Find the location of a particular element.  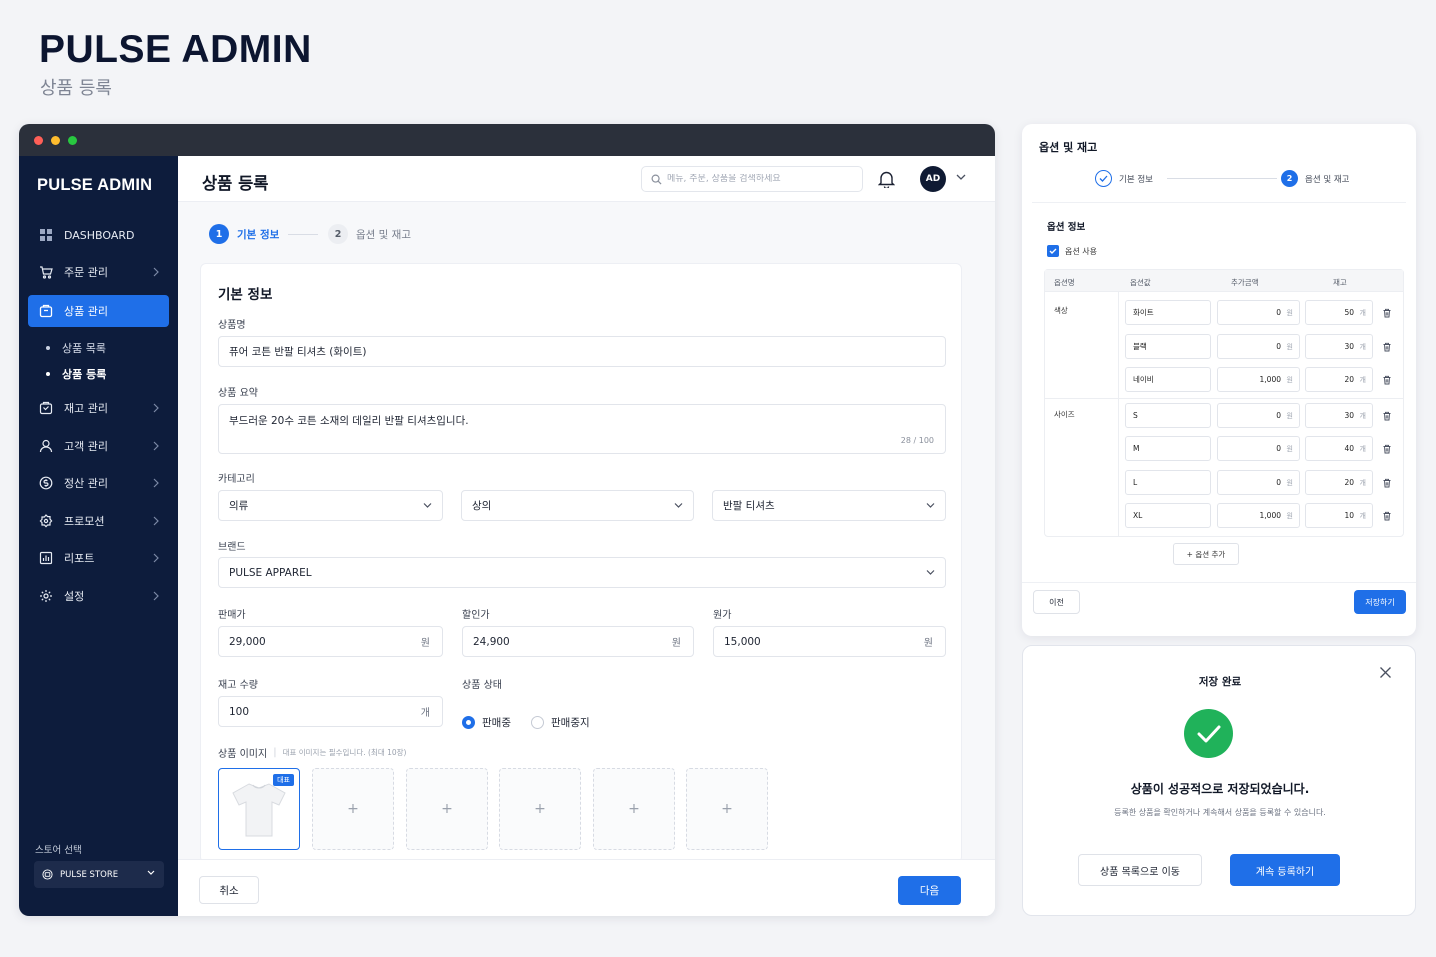

close-dot is located at coordinates (38, 140).